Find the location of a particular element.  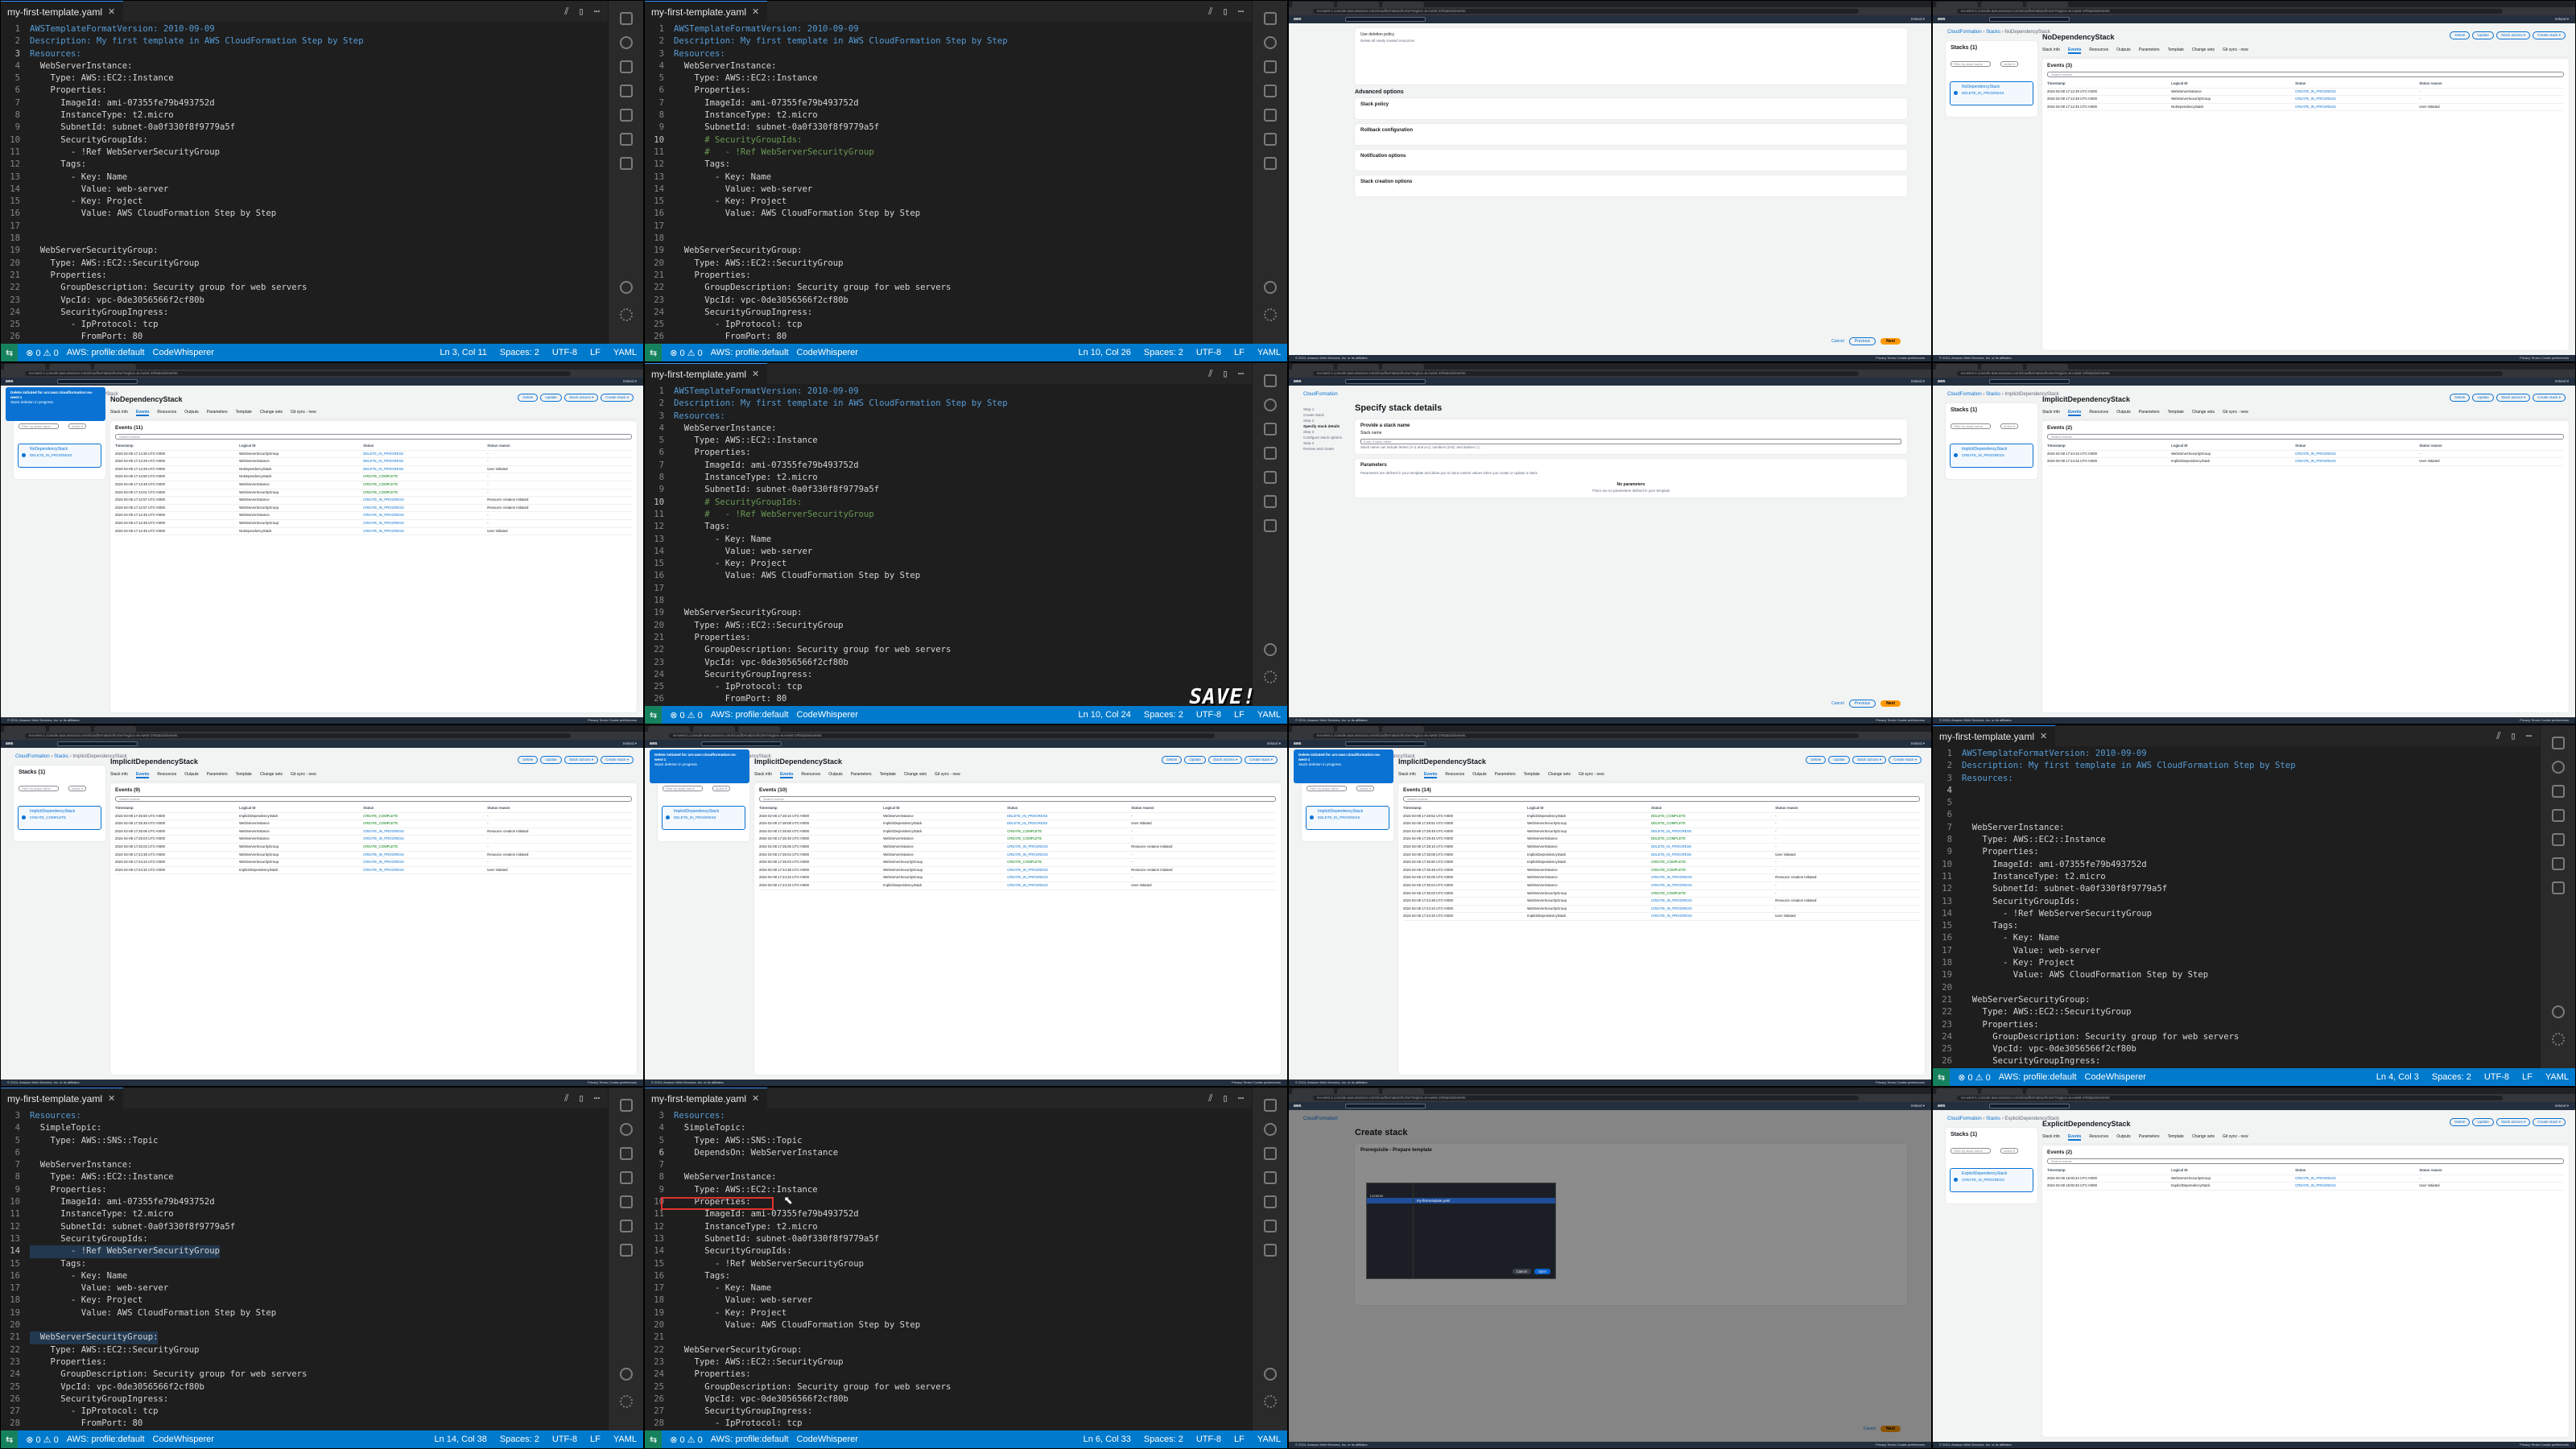

status-filter: Active ▾ is located at coordinates (1365, 788).